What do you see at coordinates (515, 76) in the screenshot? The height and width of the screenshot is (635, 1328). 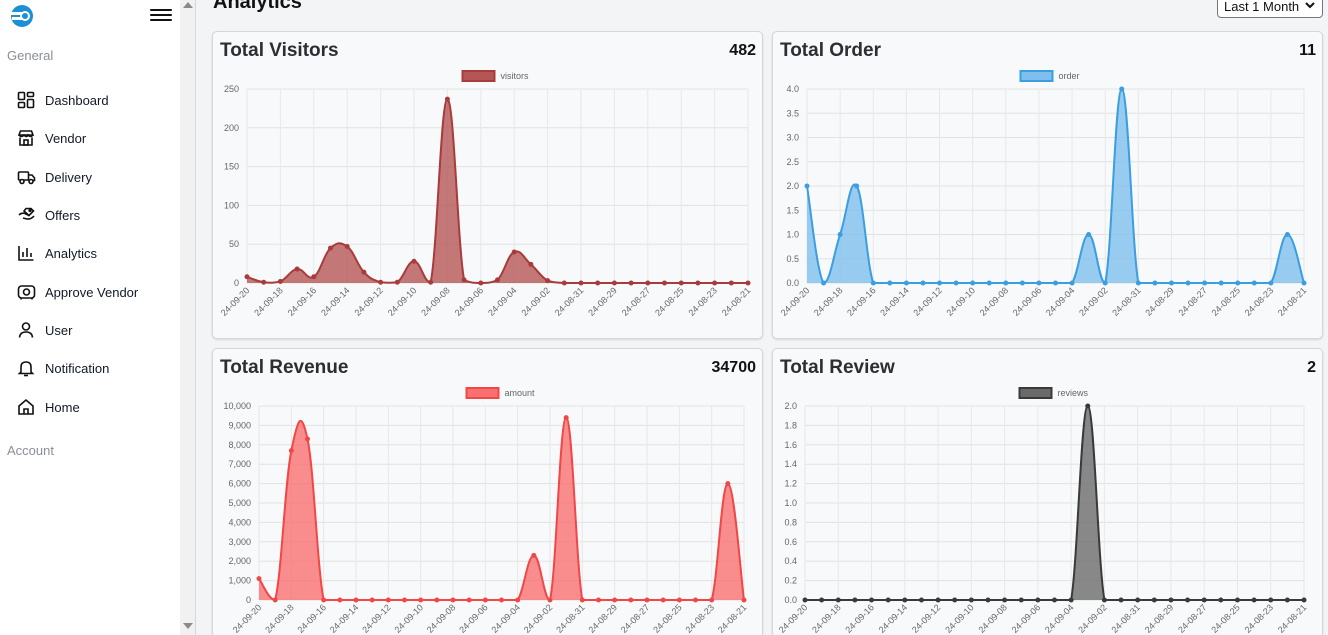 I see `legend-label: visitors` at bounding box center [515, 76].